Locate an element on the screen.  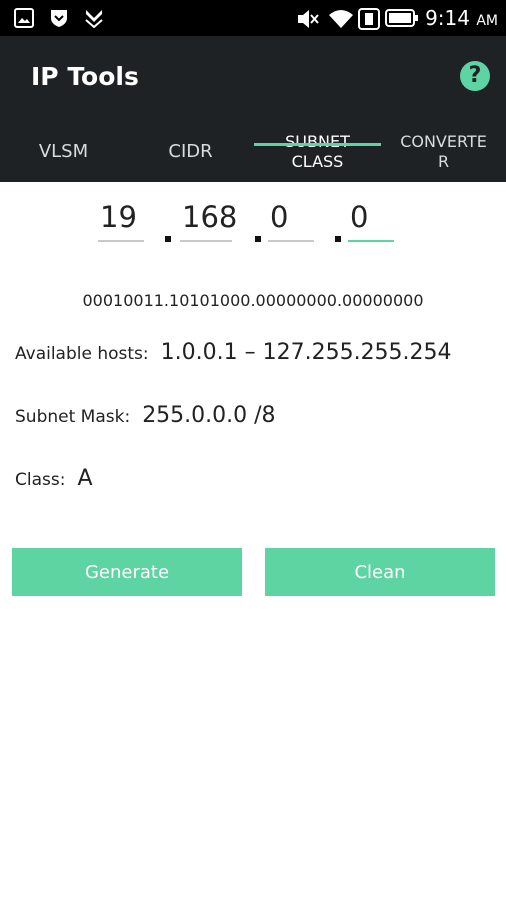
tab-bar: VLSM CIDR SUBNET CLASS CONVERTE R is located at coordinates (253, 152).